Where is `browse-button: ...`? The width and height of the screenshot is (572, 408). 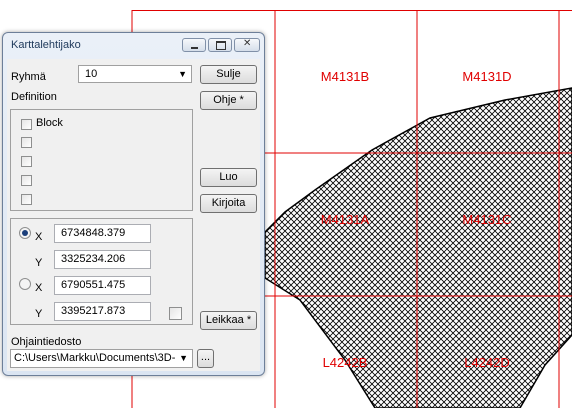 browse-button: ... is located at coordinates (205, 358).